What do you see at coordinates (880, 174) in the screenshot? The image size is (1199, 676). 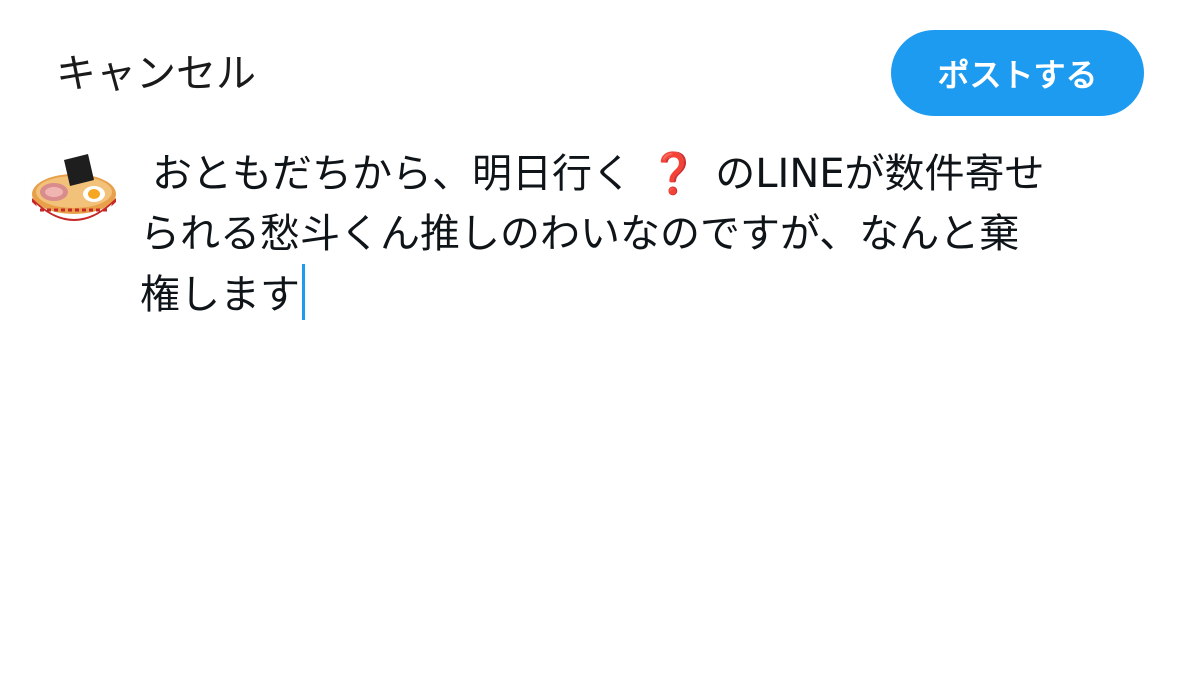 I see `composer-text-part: のLINEが数件寄せ` at bounding box center [880, 174].